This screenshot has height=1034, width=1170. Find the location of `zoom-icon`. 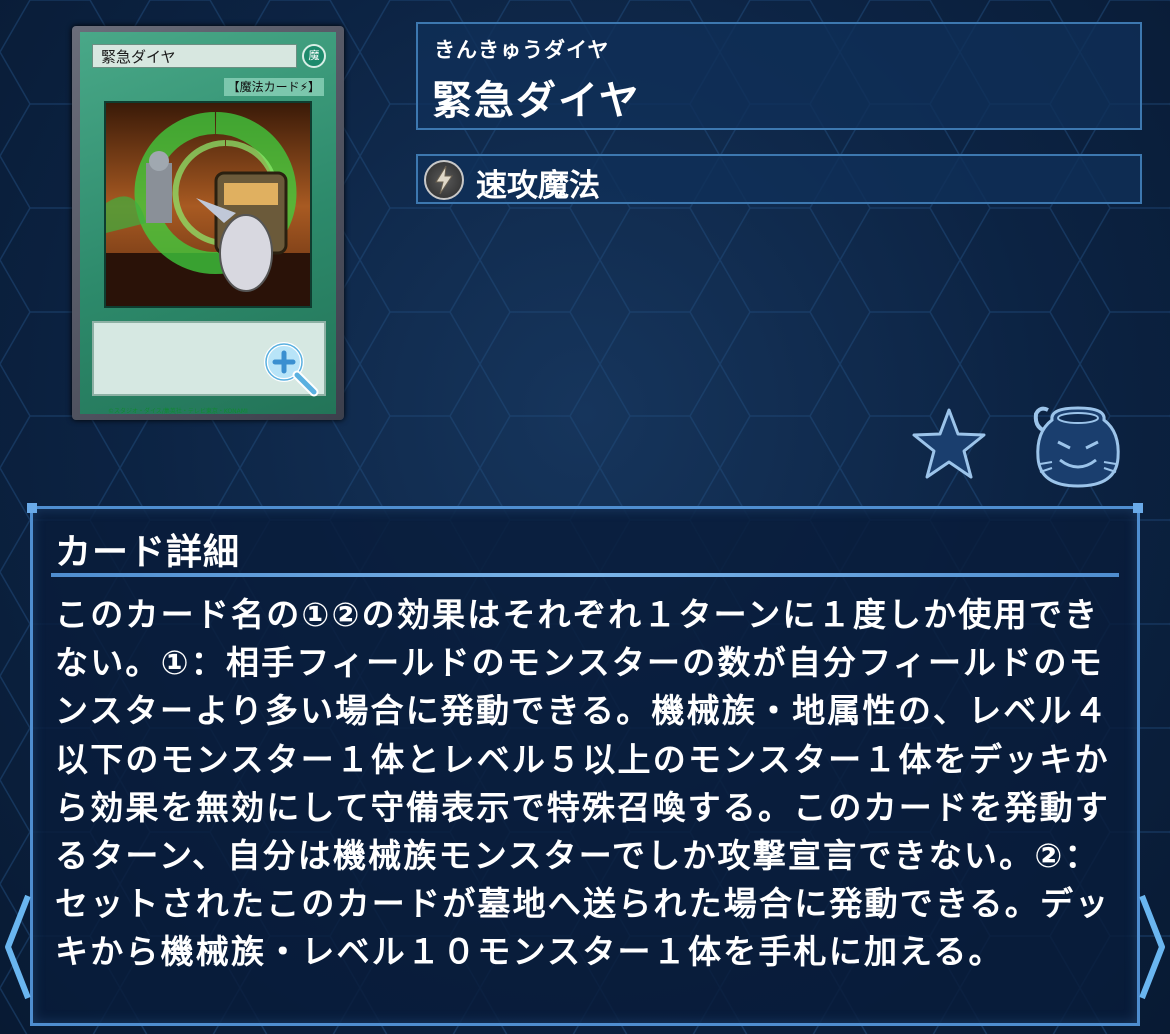

zoom-icon is located at coordinates (290, 368).